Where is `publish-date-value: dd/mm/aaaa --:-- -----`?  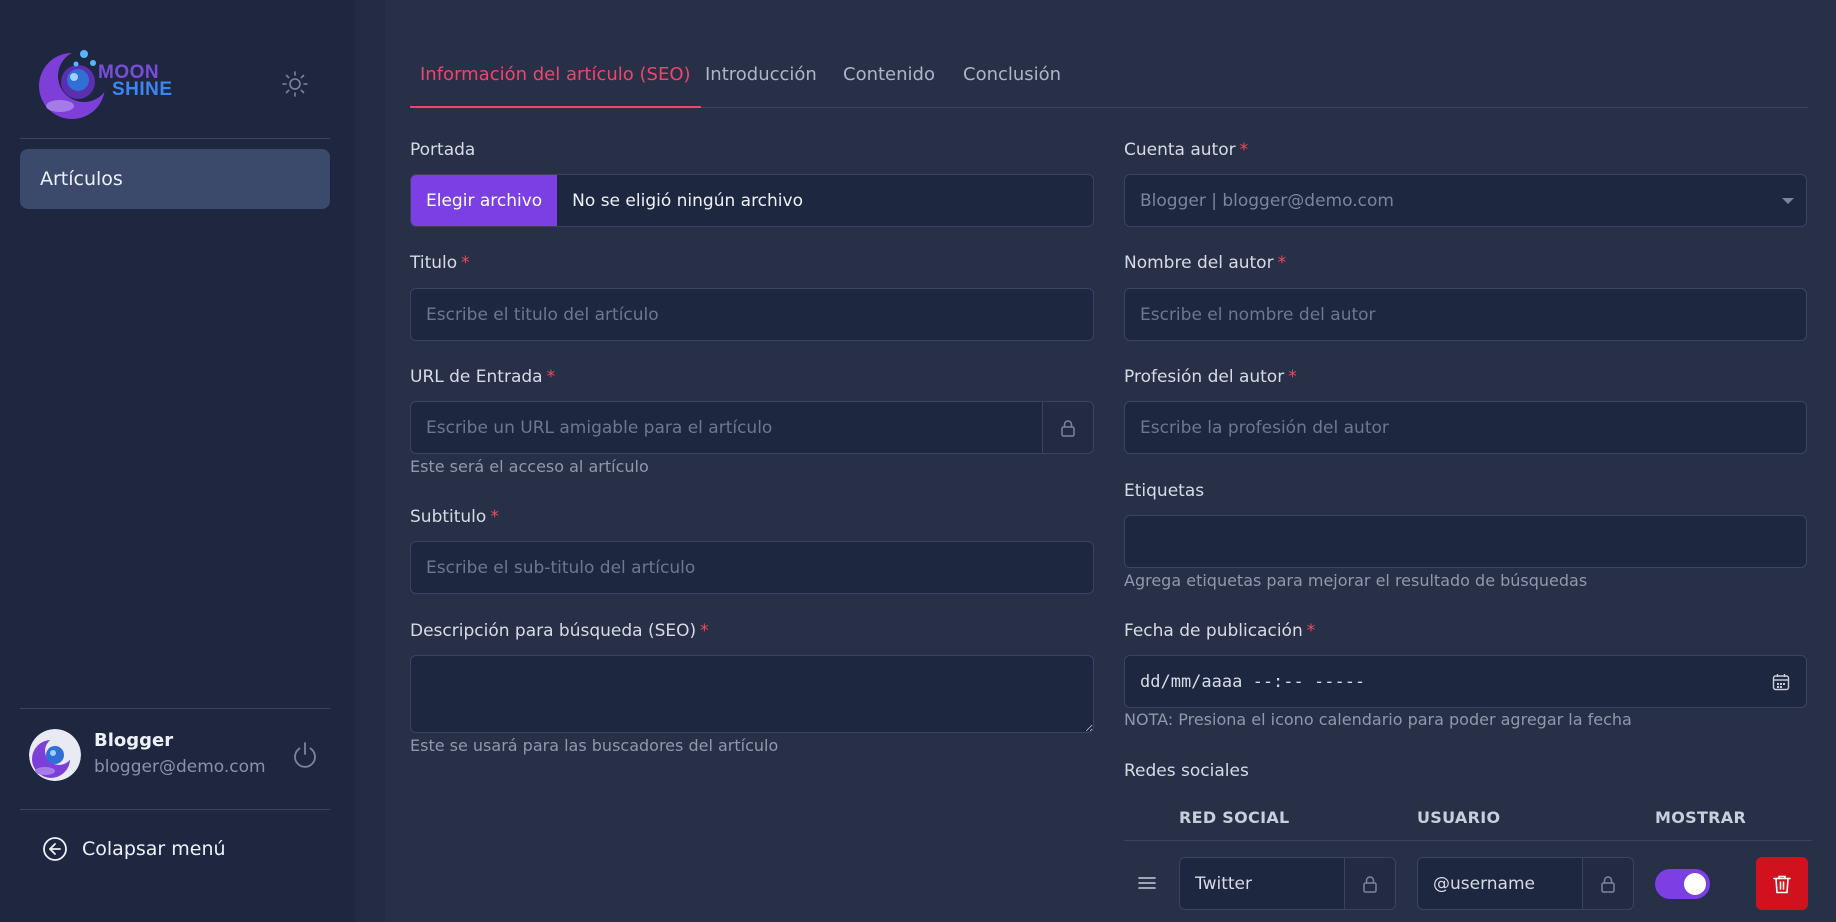 publish-date-value: dd/mm/aaaa --:-- ----- is located at coordinates (1253, 681).